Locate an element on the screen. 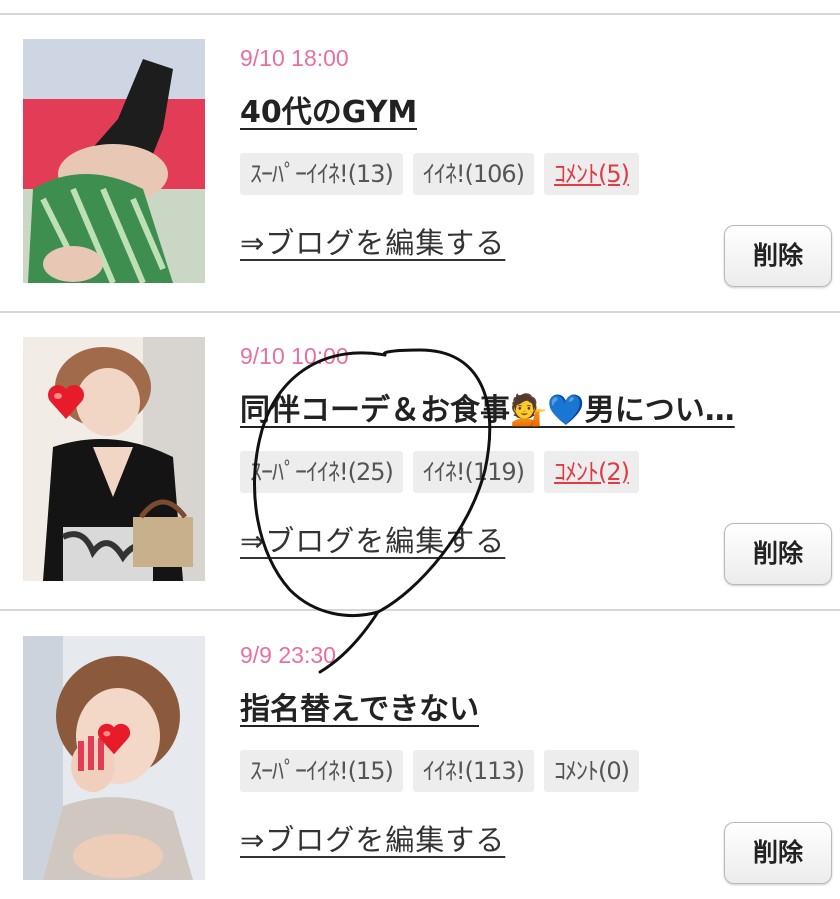 The width and height of the screenshot is (840, 899). entry-divider is located at coordinates (420, 610).